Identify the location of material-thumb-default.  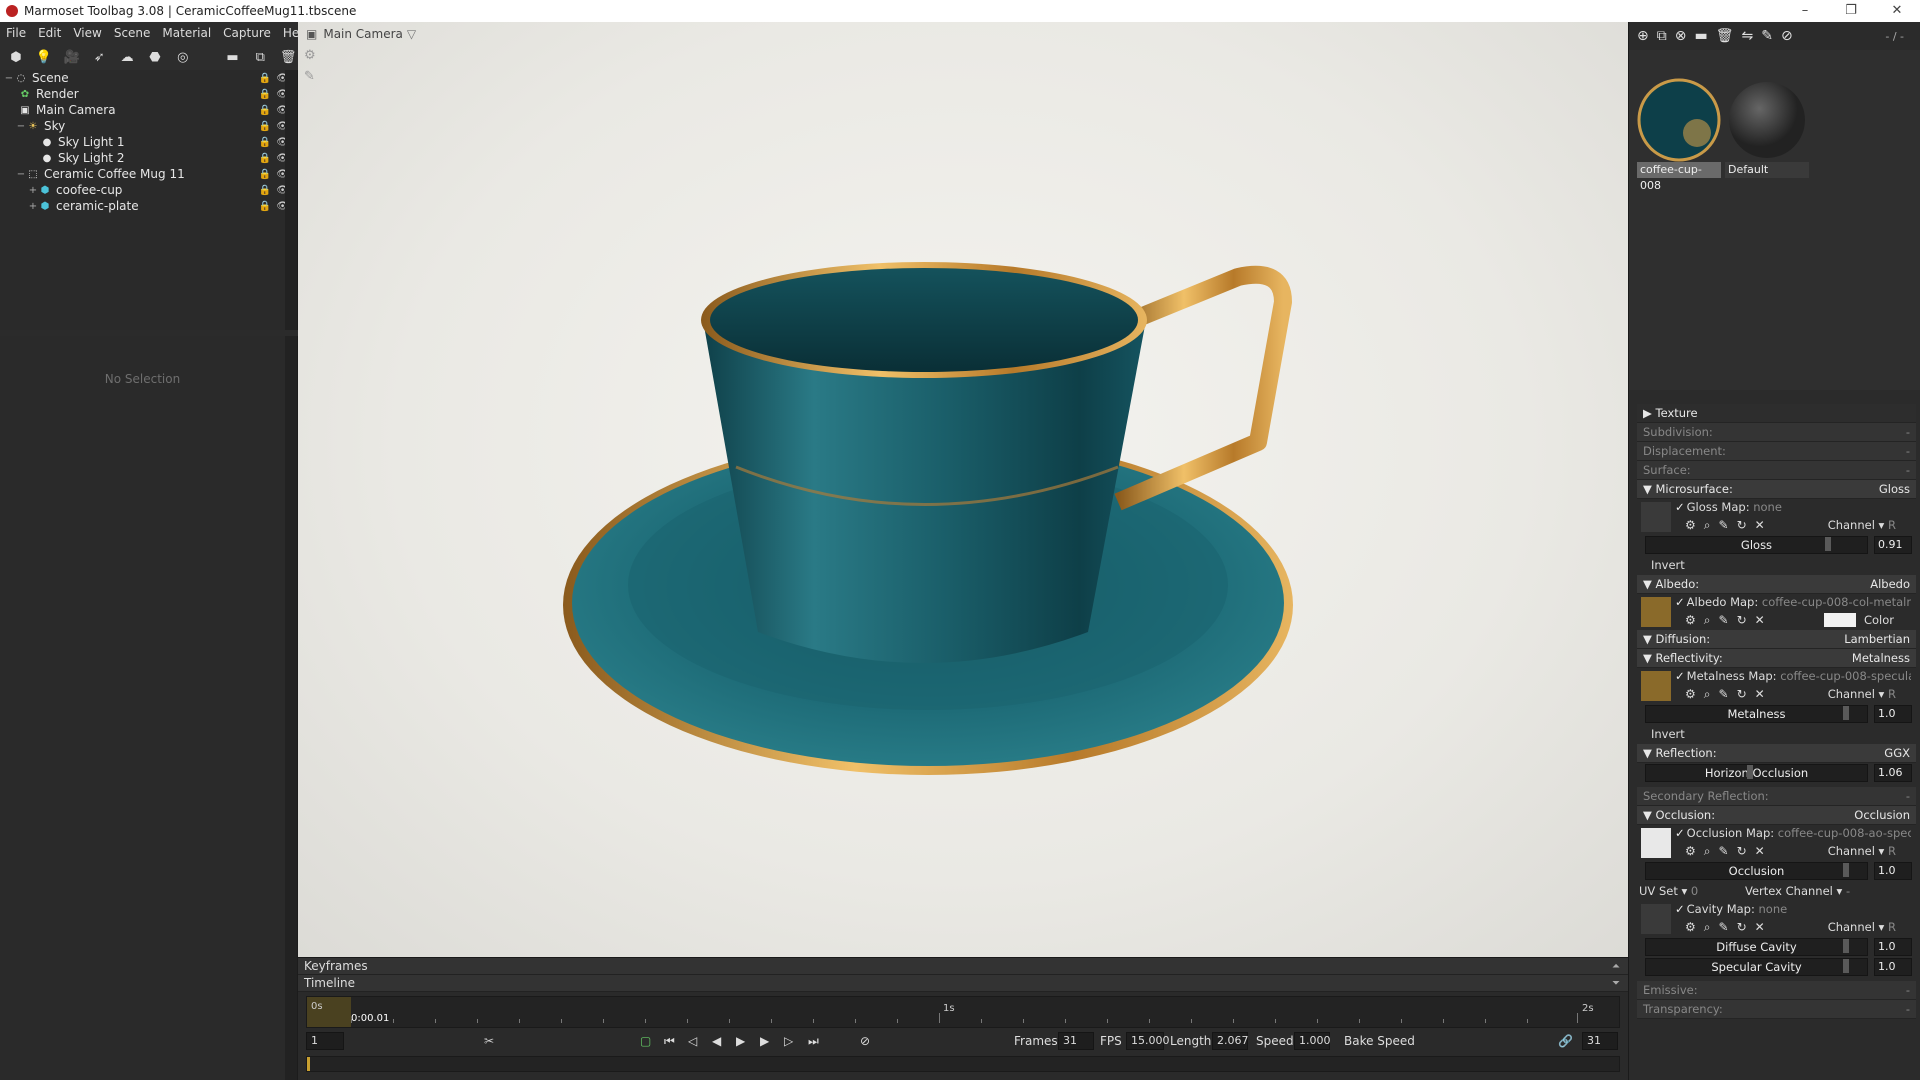
(1767, 120).